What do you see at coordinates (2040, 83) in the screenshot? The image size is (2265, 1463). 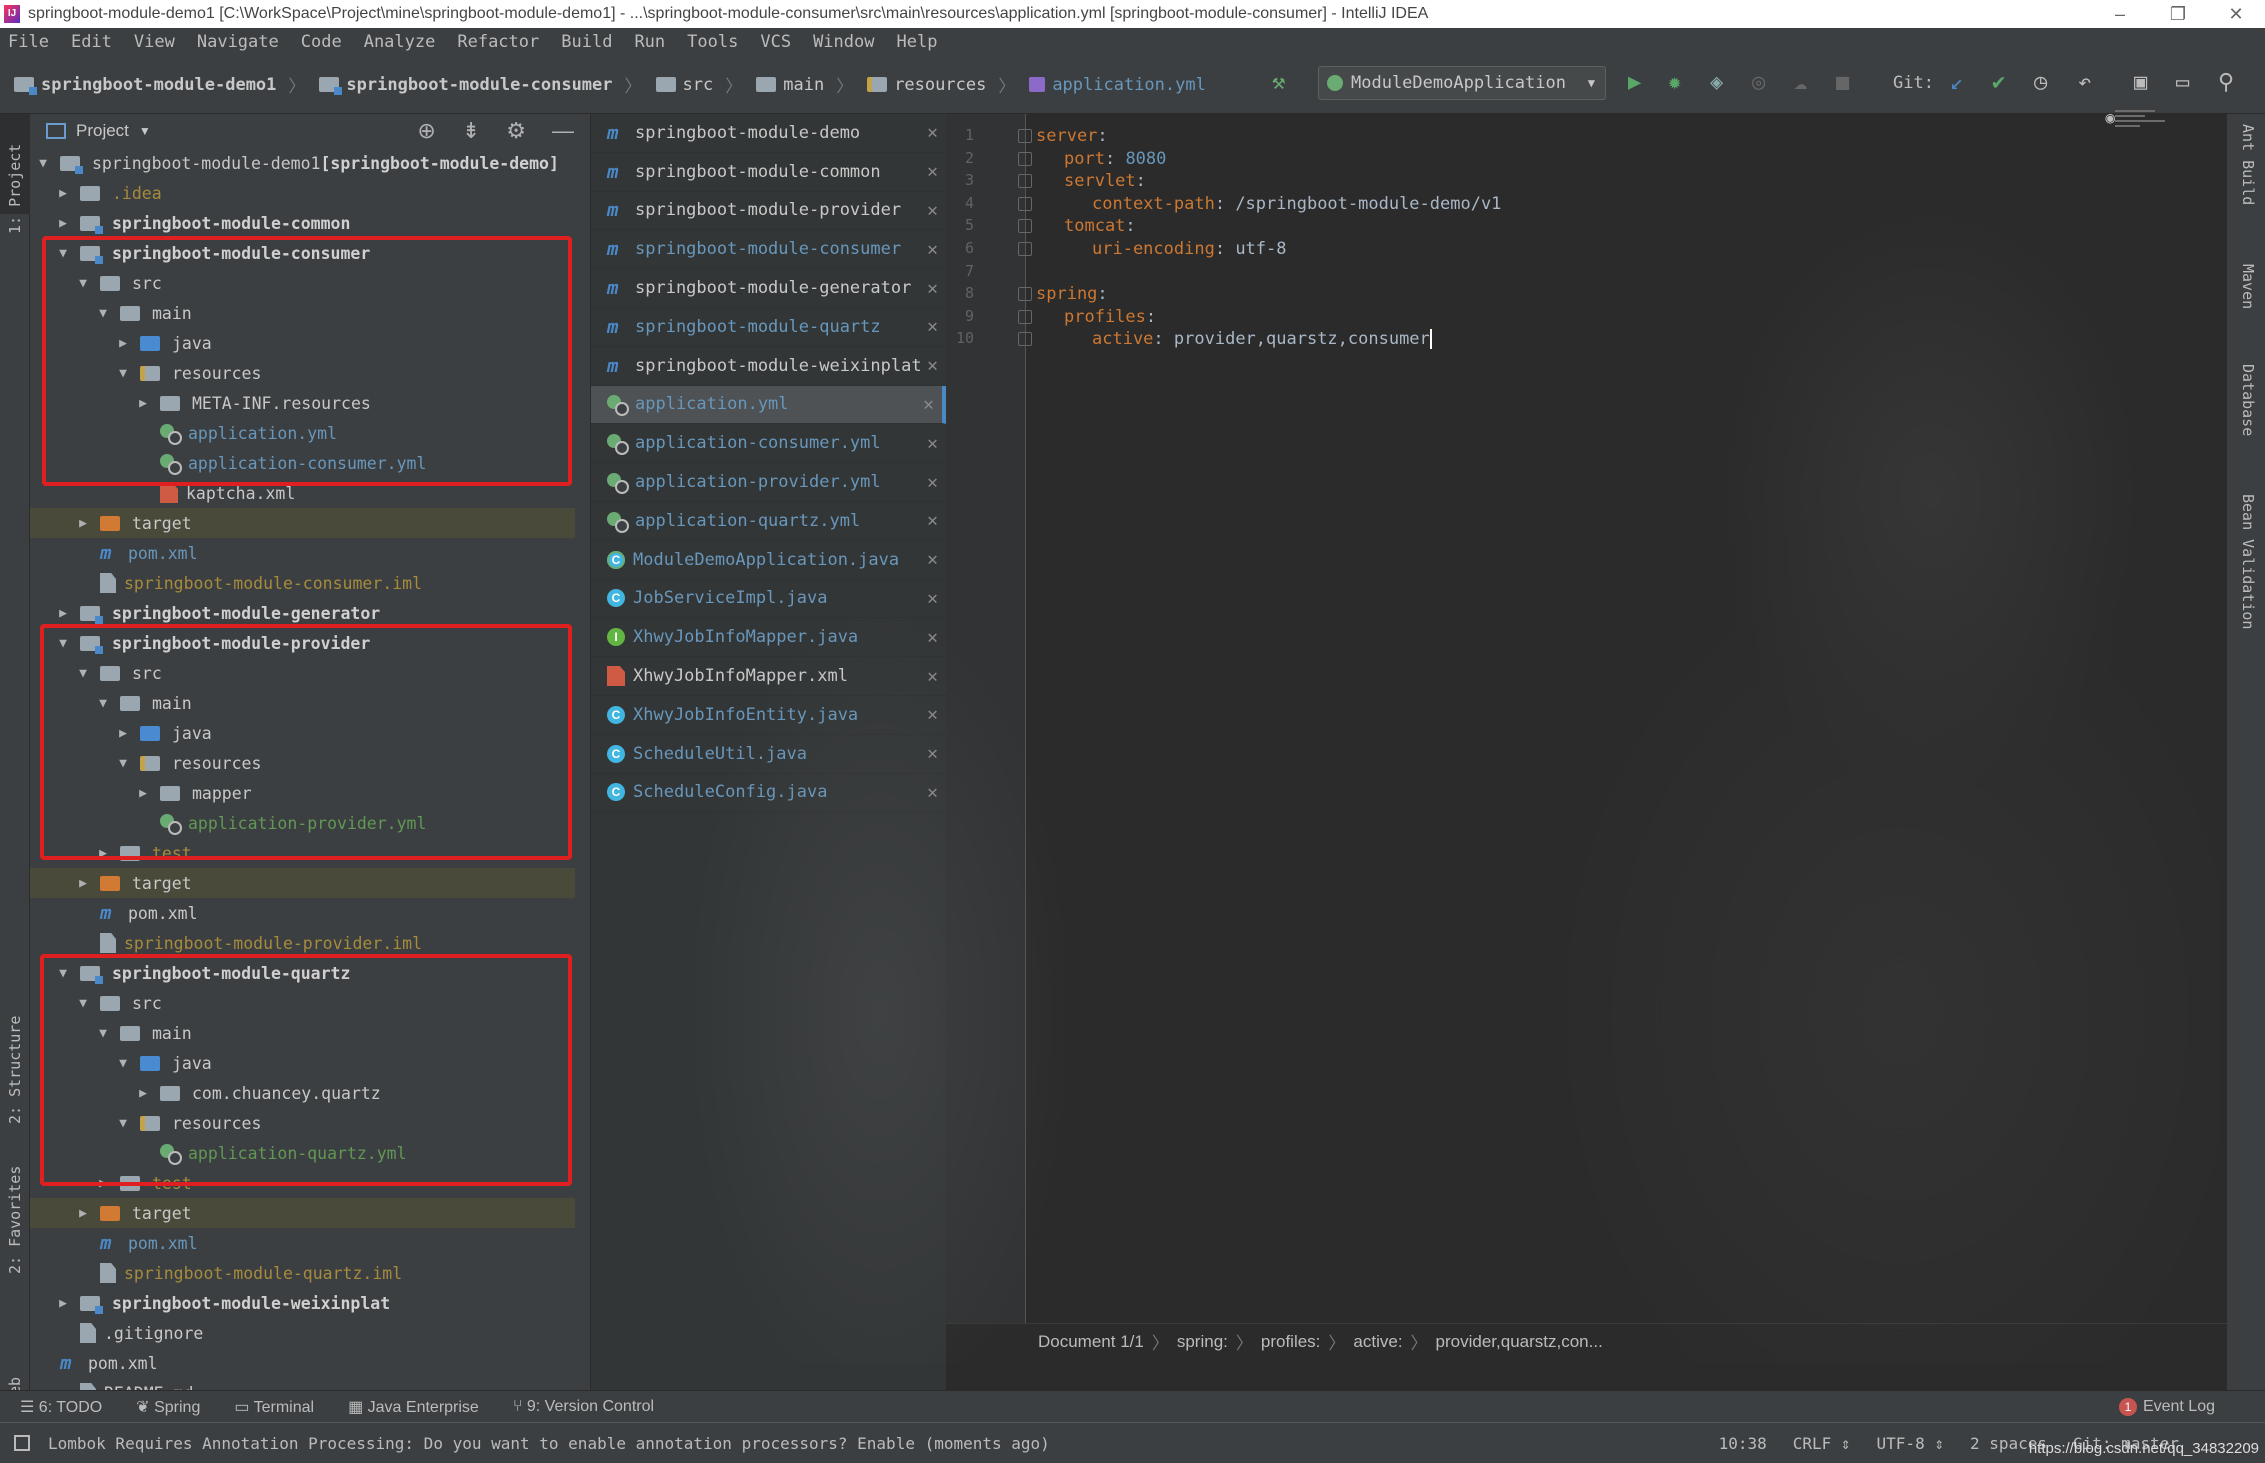 I see `history-icon: ◷` at bounding box center [2040, 83].